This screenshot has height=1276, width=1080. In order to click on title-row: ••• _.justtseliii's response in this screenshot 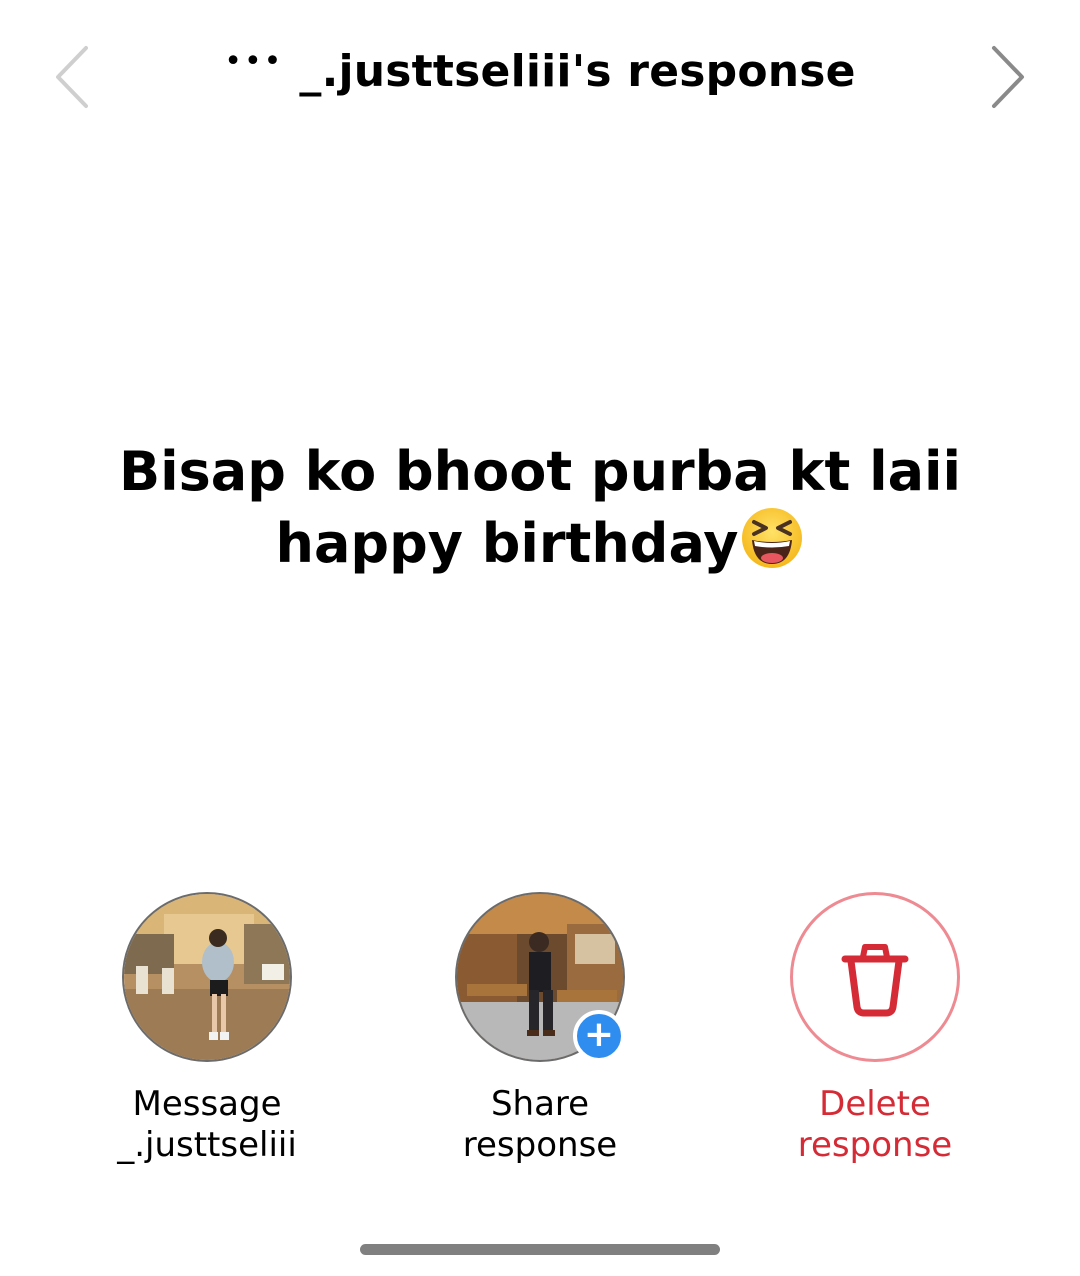, I will do `click(540, 71)`.